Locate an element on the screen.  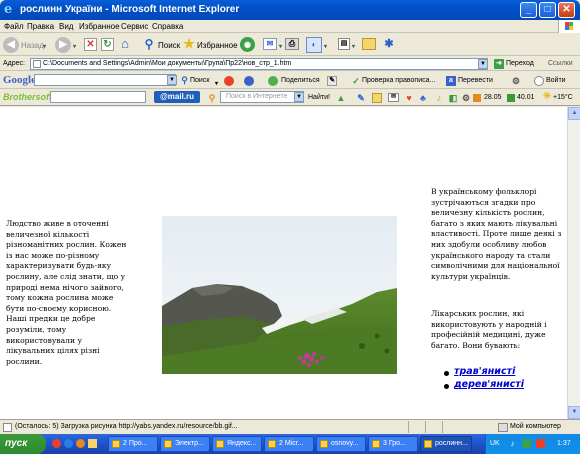
options-icon: ⚙ is located at coordinates (466, 98).